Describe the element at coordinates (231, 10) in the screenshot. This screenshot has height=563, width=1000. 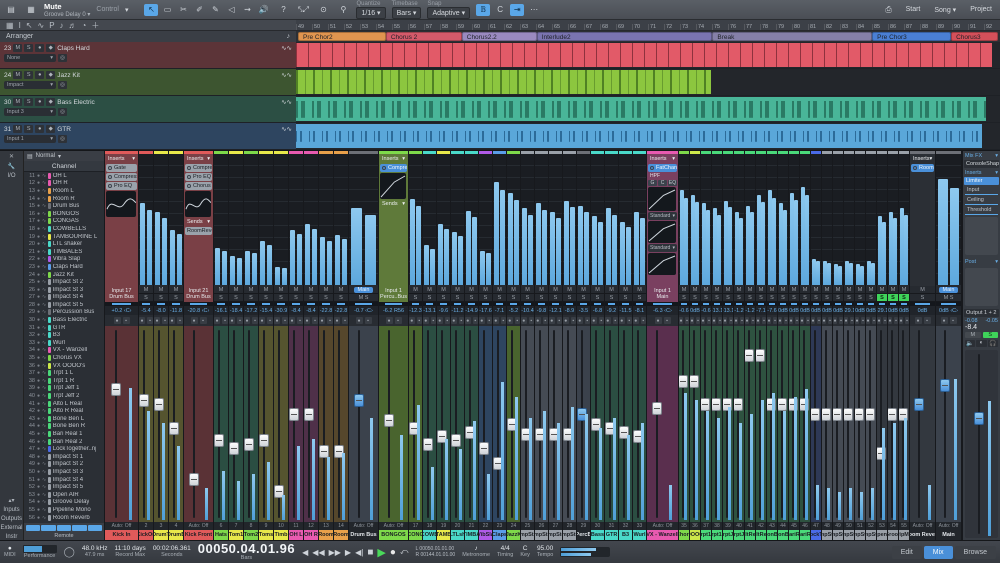
I see `mute-tool: ◁` at that location.